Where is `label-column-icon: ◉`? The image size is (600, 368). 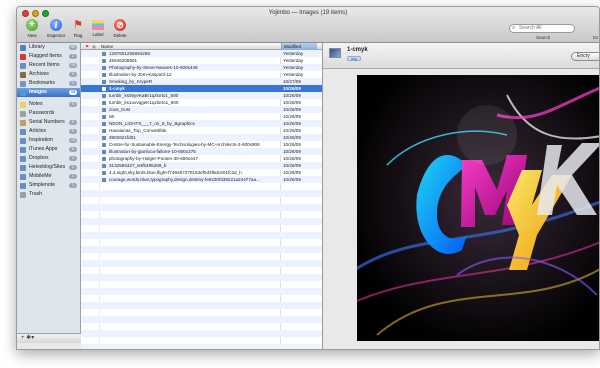 label-column-icon: ◉ is located at coordinates (94, 46).